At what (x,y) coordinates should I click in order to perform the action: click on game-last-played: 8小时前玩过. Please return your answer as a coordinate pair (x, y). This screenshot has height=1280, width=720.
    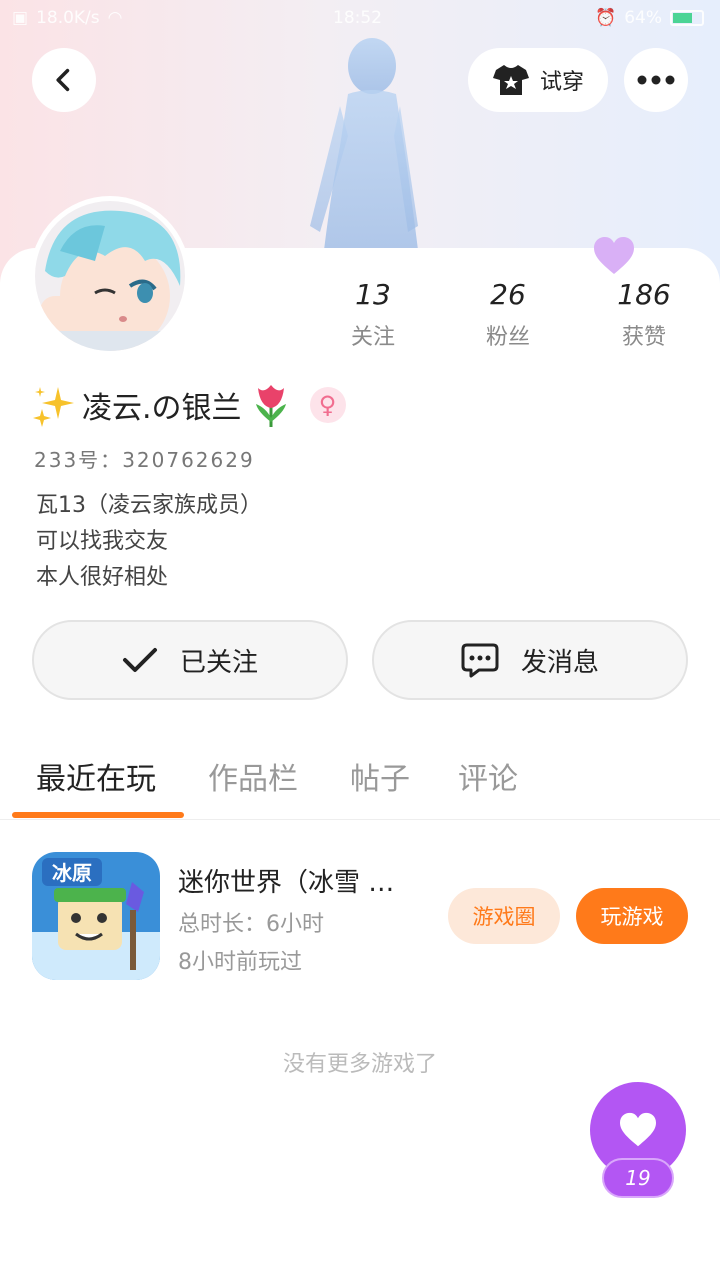
    Looking at the image, I should click on (240, 962).